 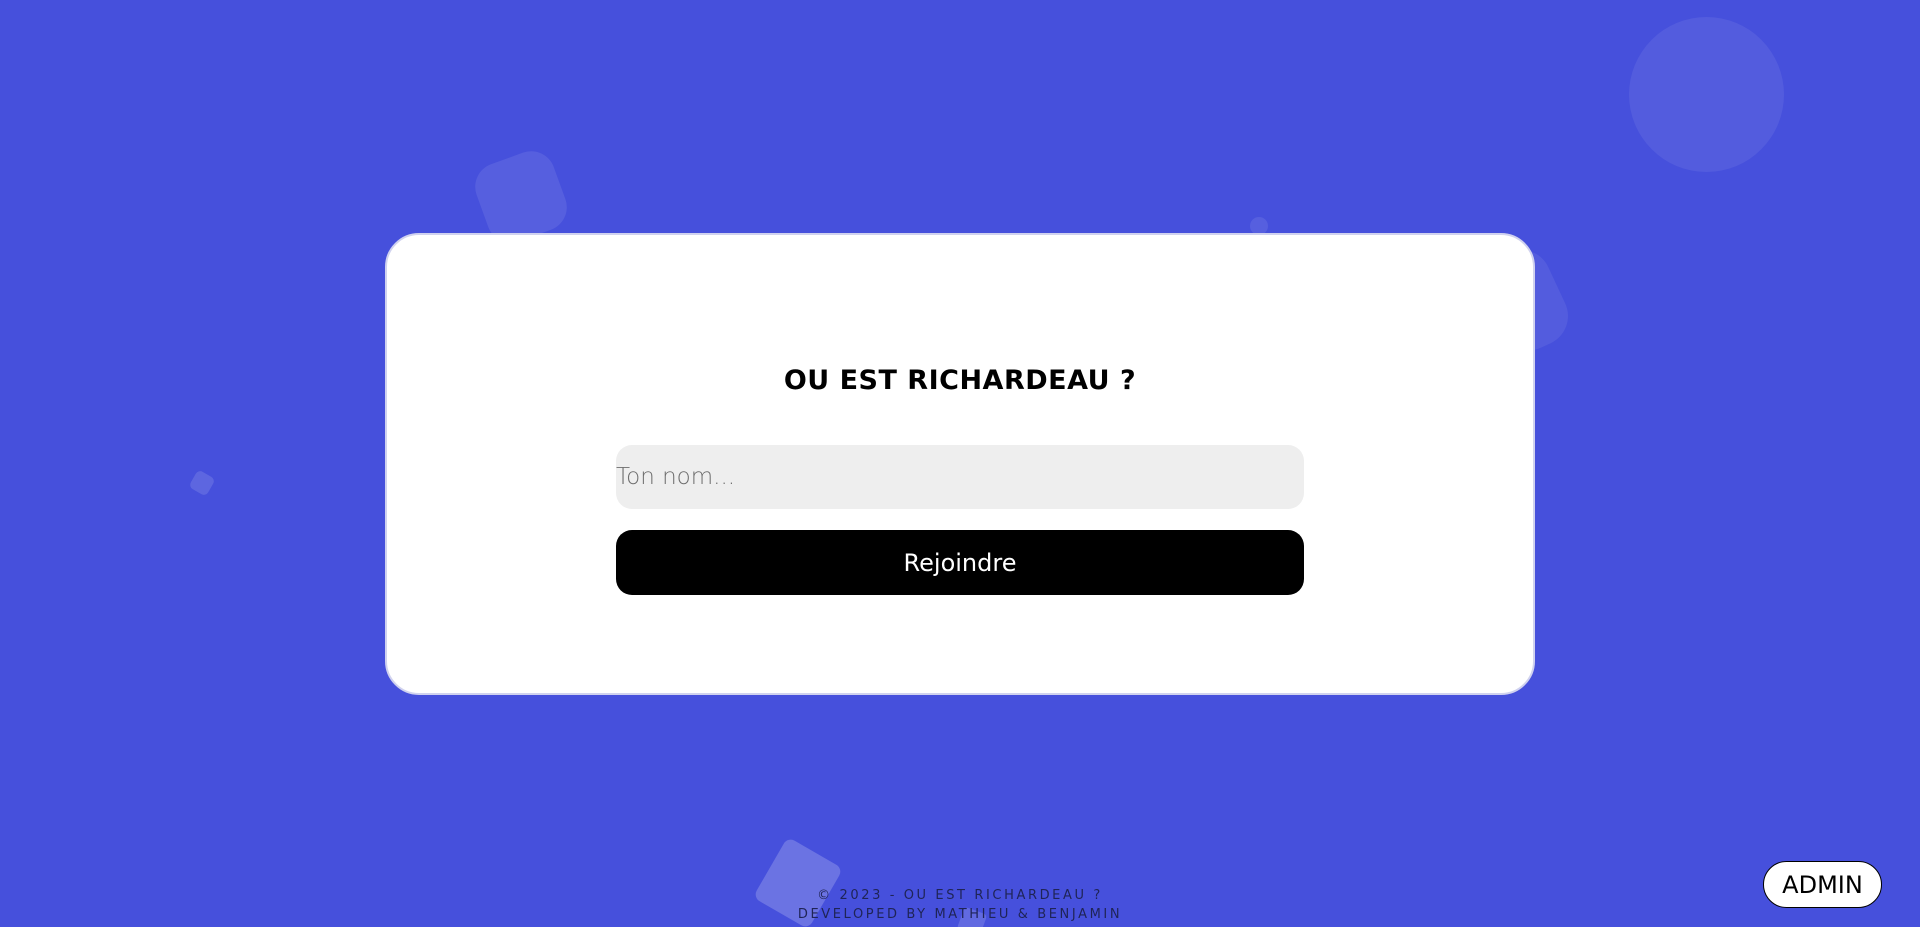 I want to click on name-input, so click(x=960, y=477).